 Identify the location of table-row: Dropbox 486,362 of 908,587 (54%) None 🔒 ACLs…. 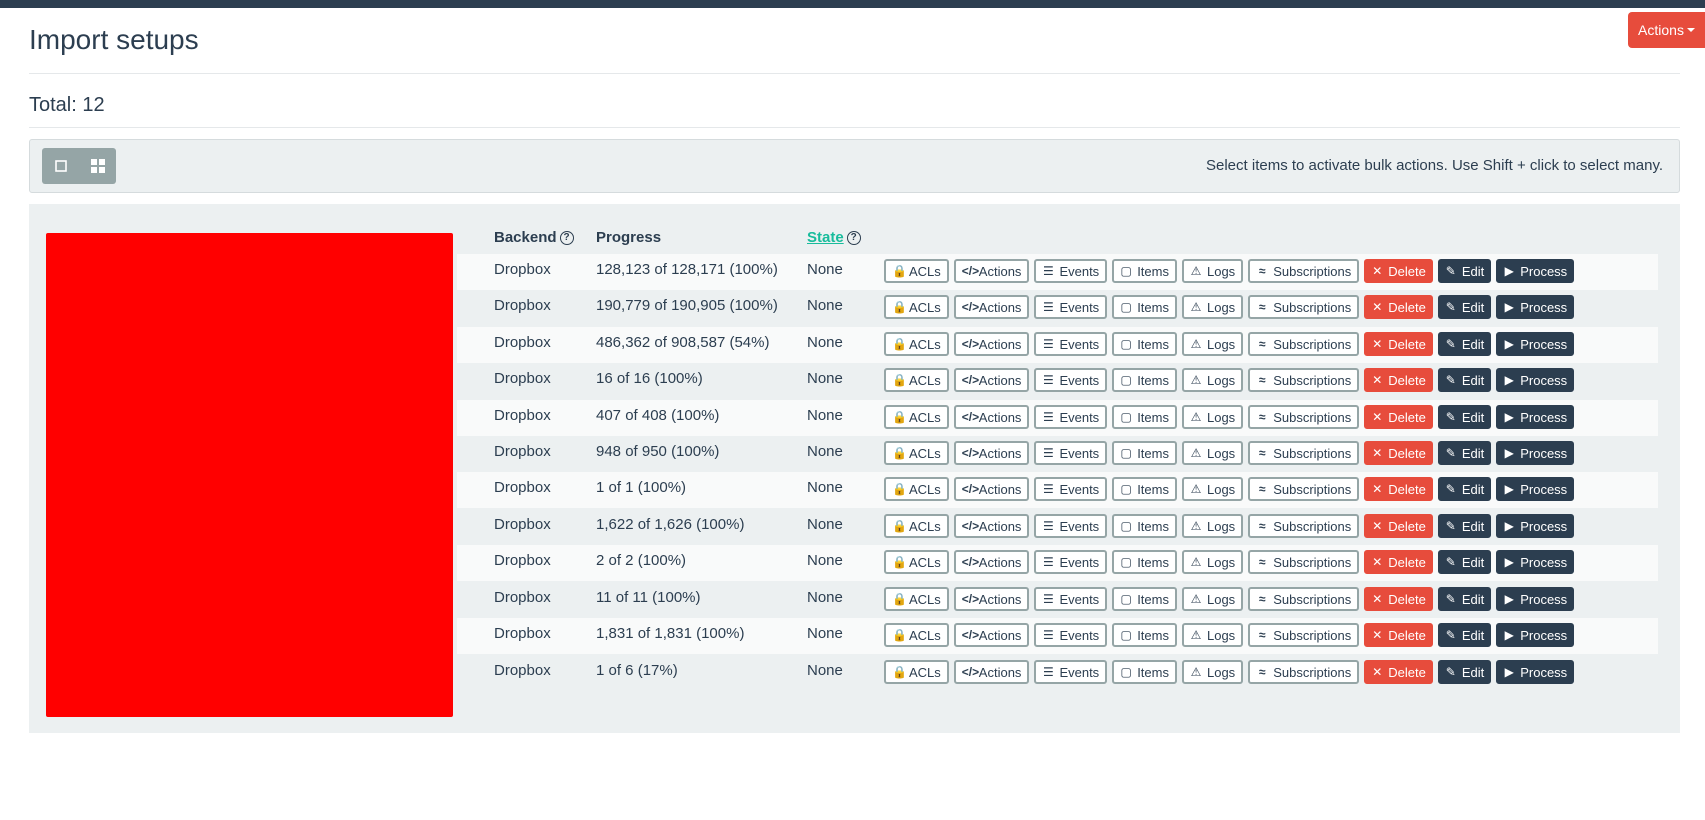
(1057, 345).